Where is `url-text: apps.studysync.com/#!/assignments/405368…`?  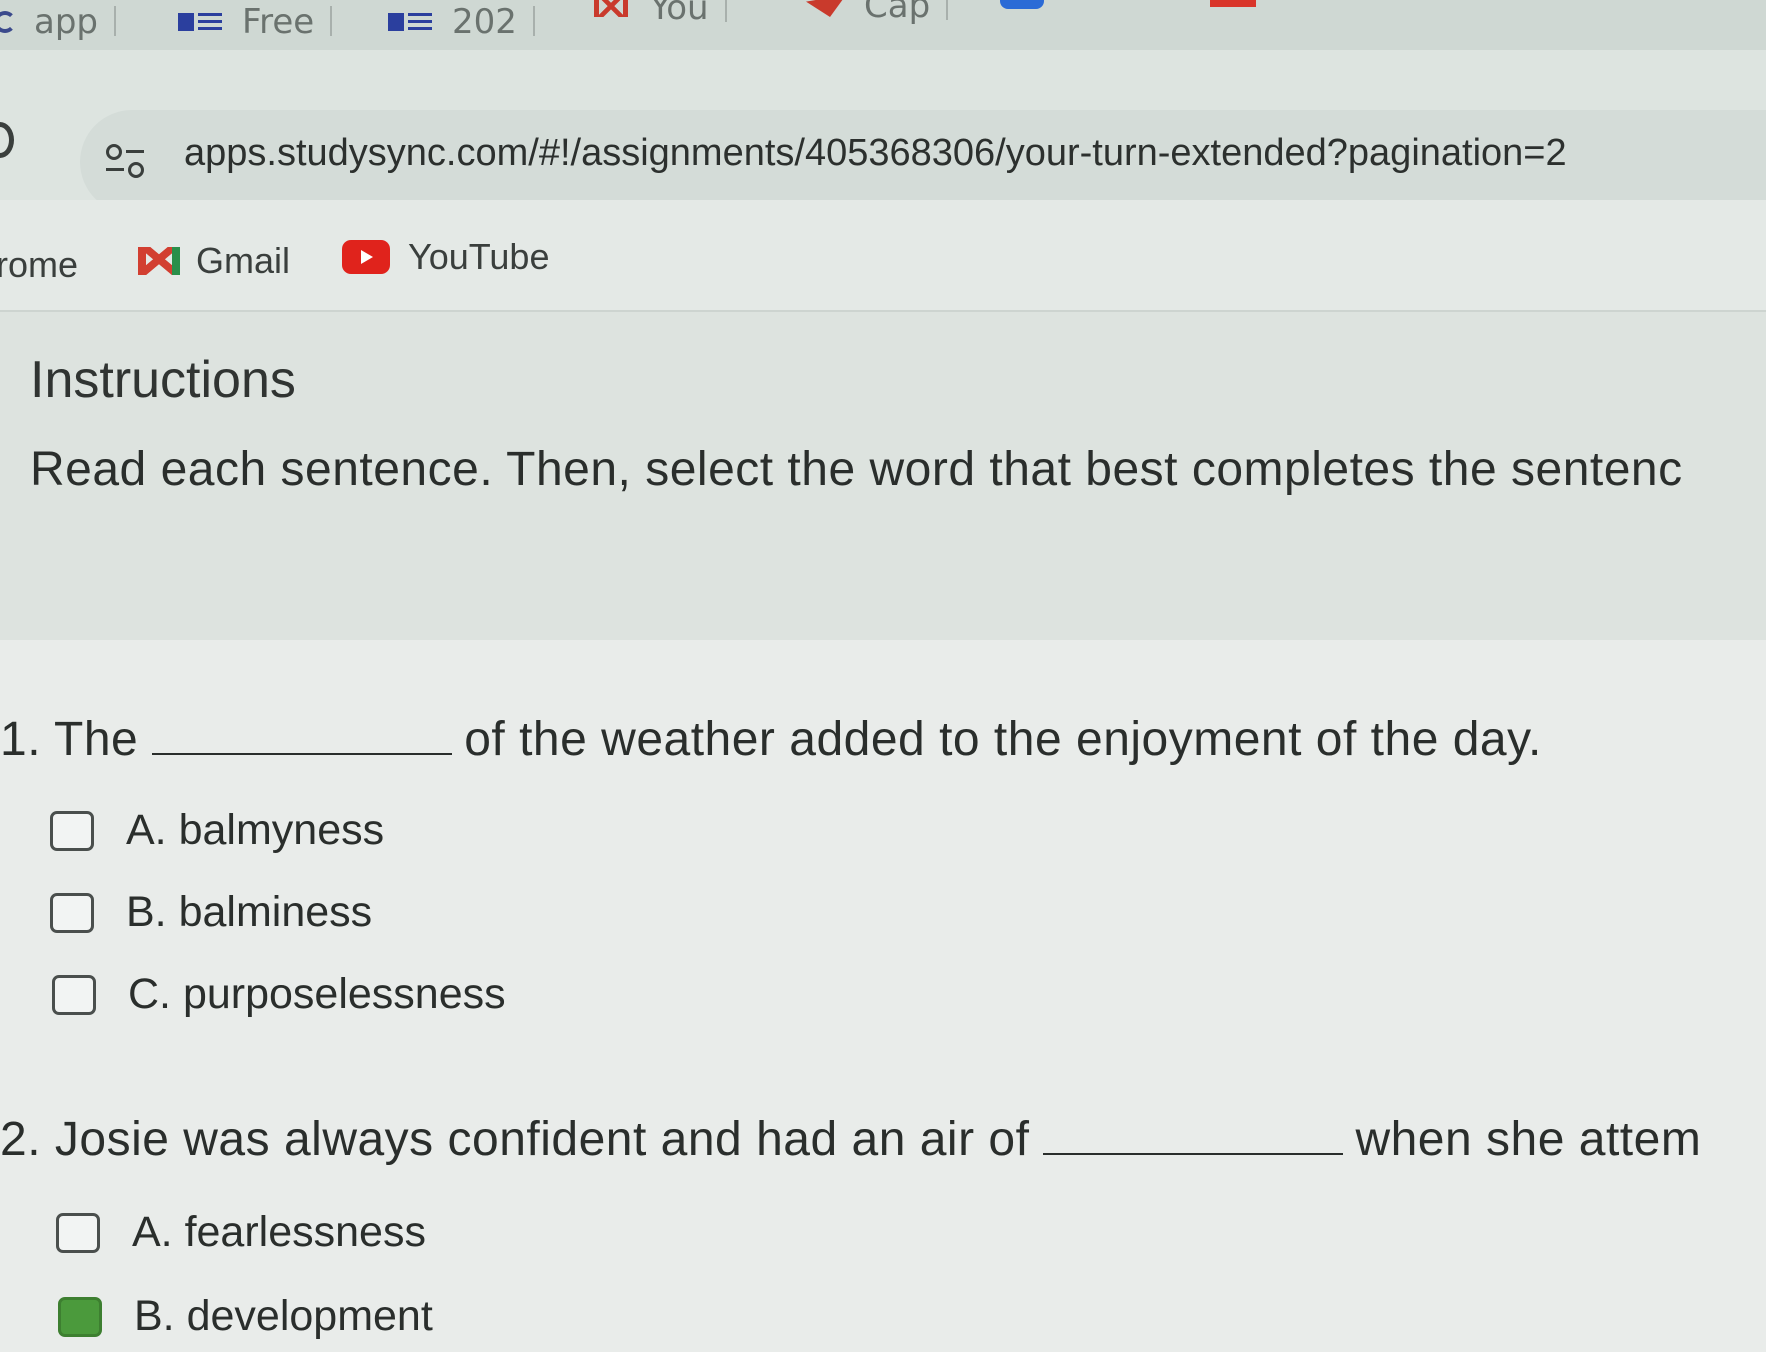 url-text: apps.studysync.com/#!/assignments/405368… is located at coordinates (875, 153).